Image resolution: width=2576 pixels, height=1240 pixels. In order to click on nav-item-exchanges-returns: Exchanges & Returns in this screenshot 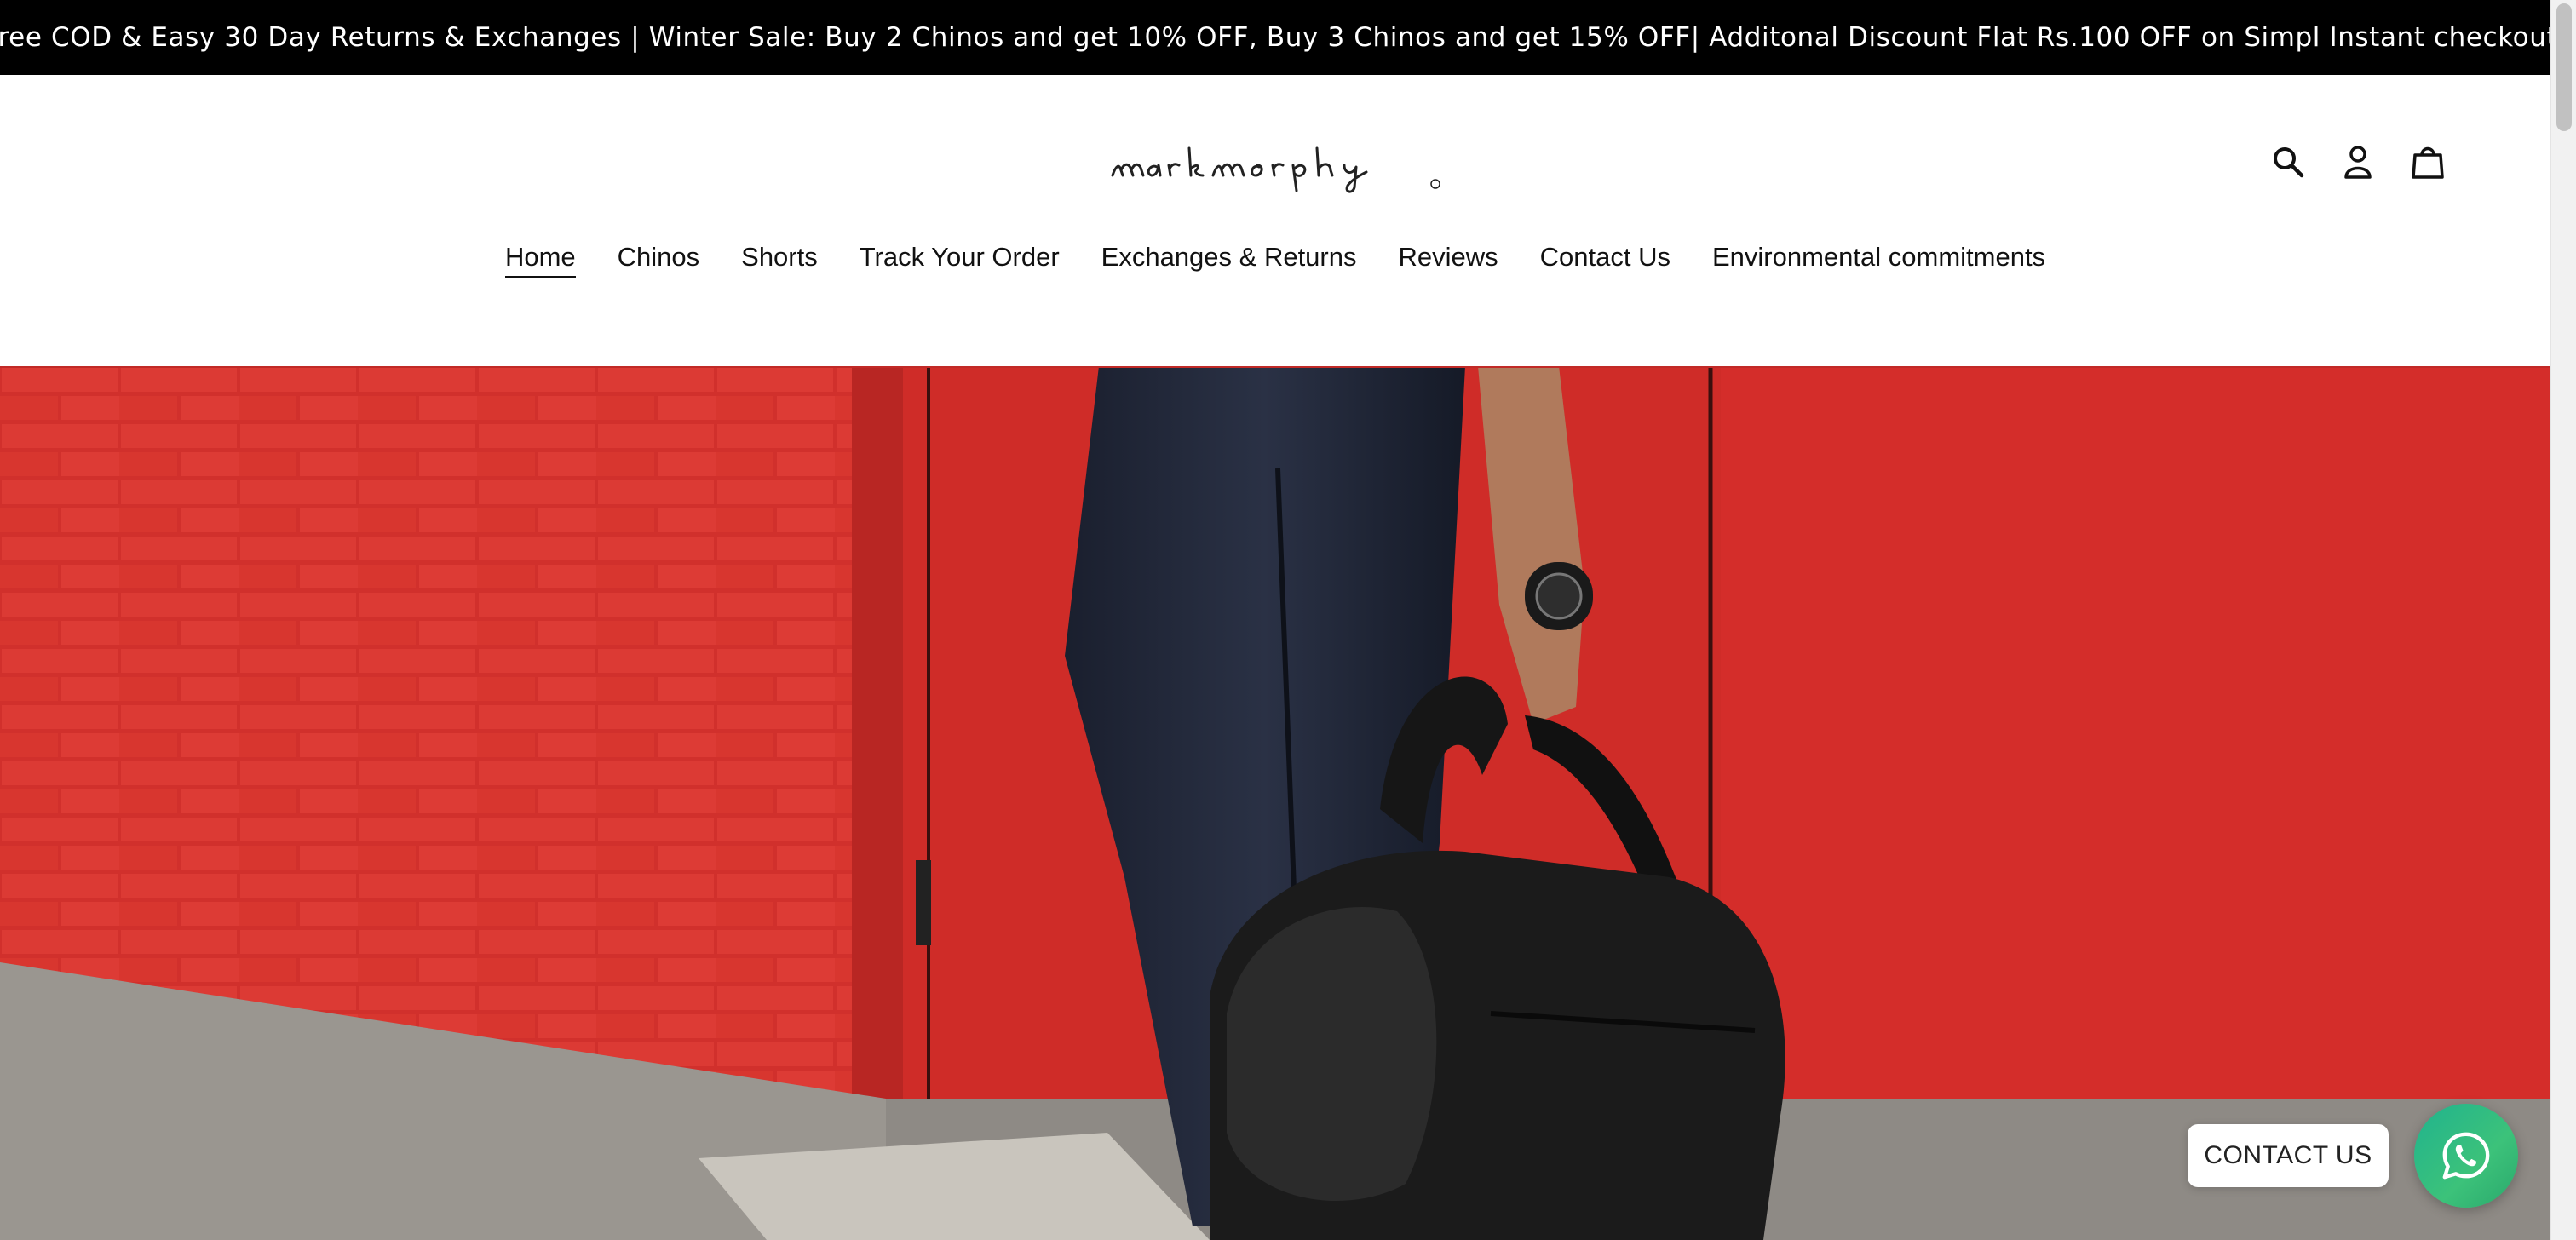, I will do `click(1229, 260)`.